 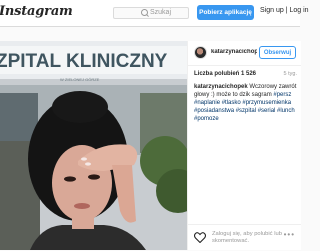 I want to click on search-placeholder: Szukaj, so click(x=161, y=12).